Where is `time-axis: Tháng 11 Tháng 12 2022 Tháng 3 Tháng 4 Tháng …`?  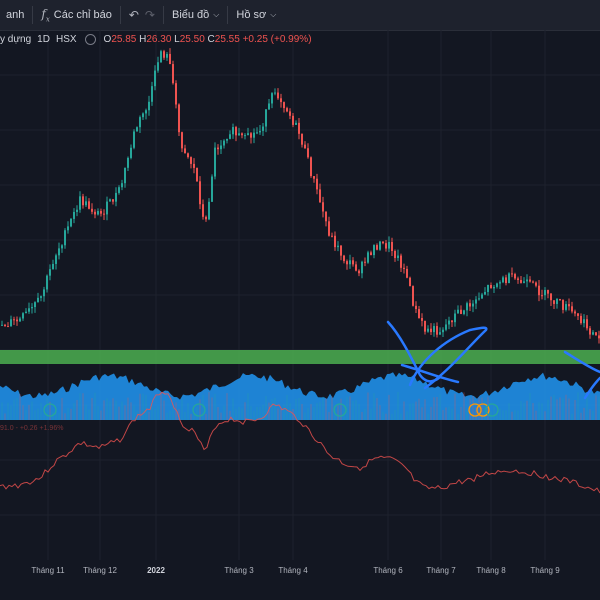 time-axis: Tháng 11 Tháng 12 2022 Tháng 3 Tháng 4 Tháng … is located at coordinates (300, 570).